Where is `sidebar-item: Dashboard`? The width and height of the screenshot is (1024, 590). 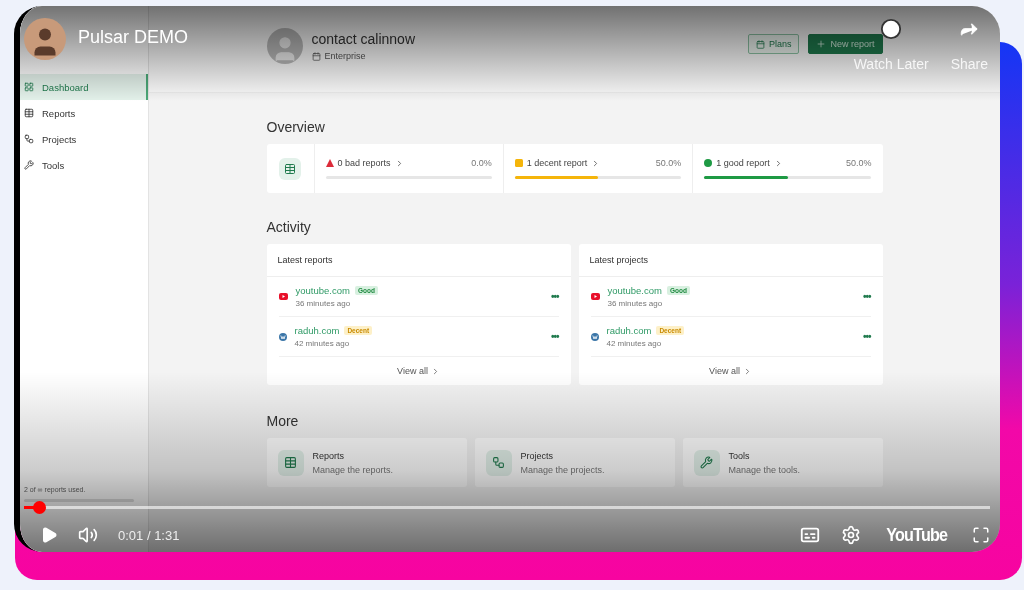
sidebar-item: Dashboard is located at coordinates (84, 87).